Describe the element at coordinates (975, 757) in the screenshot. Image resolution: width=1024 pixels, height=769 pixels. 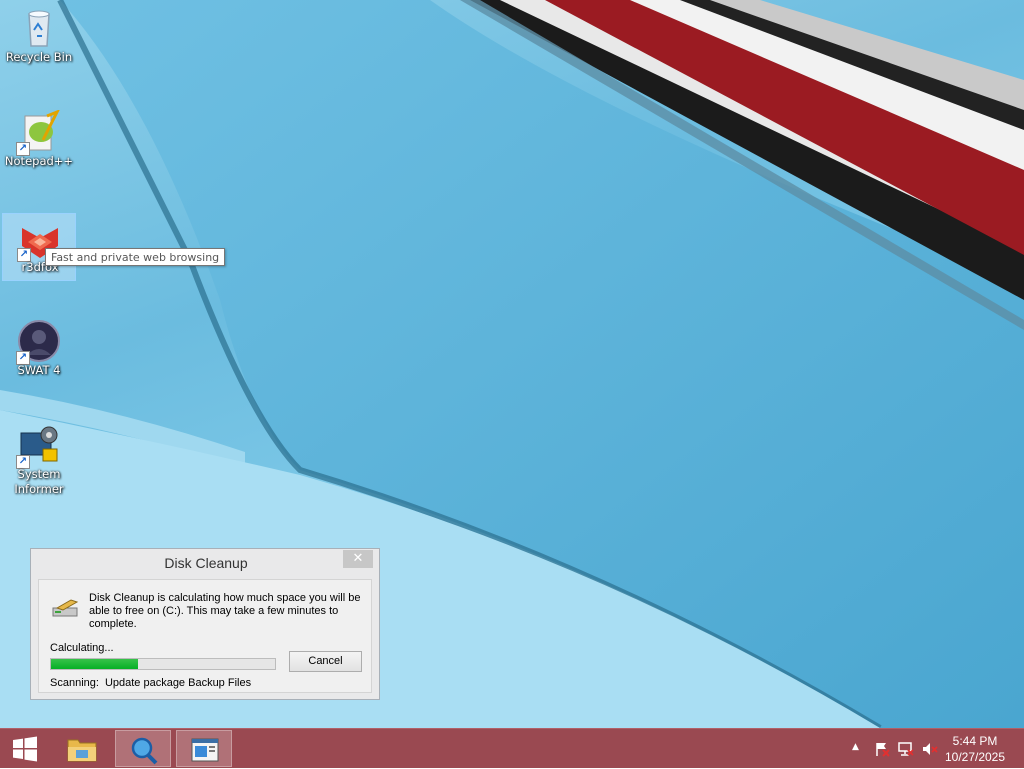
I see `clock-date: 10/27/2025` at that location.